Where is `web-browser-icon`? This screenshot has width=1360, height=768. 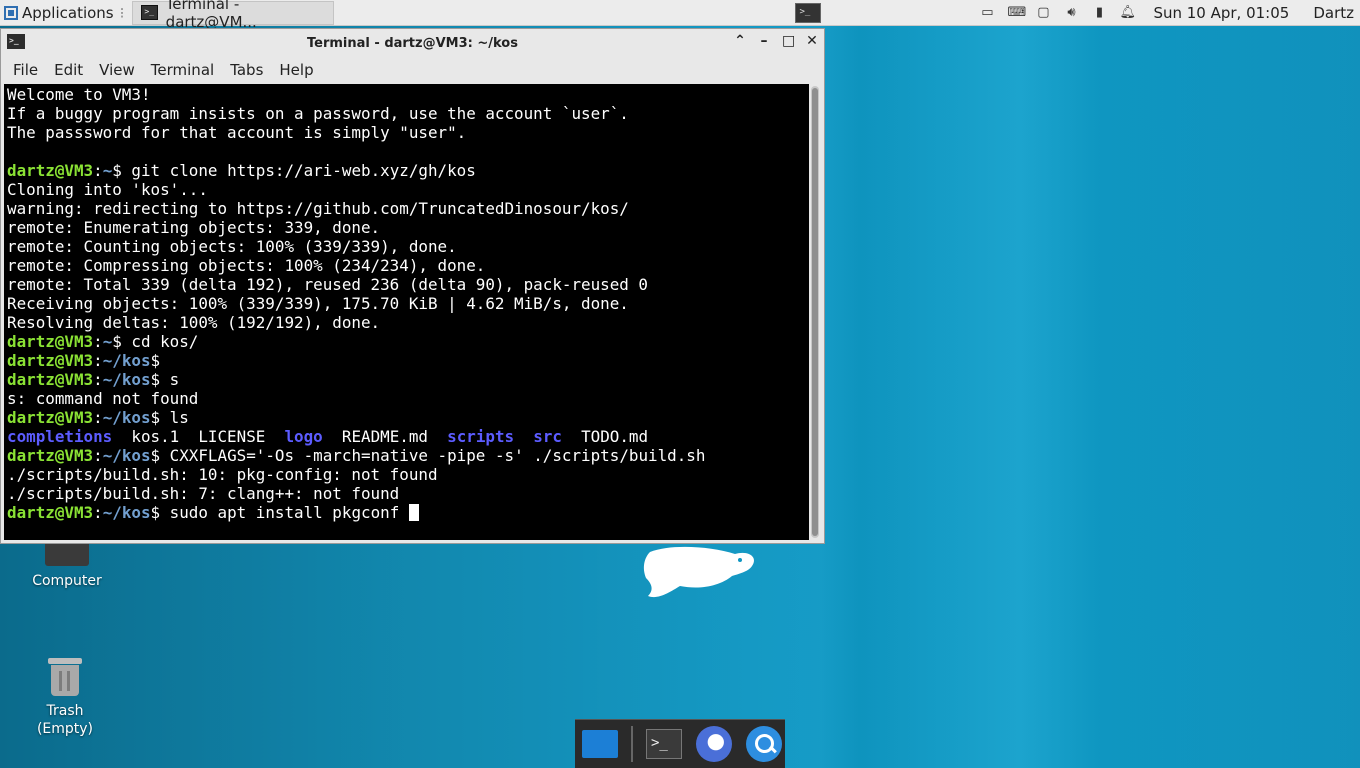
web-browser-icon is located at coordinates (714, 744).